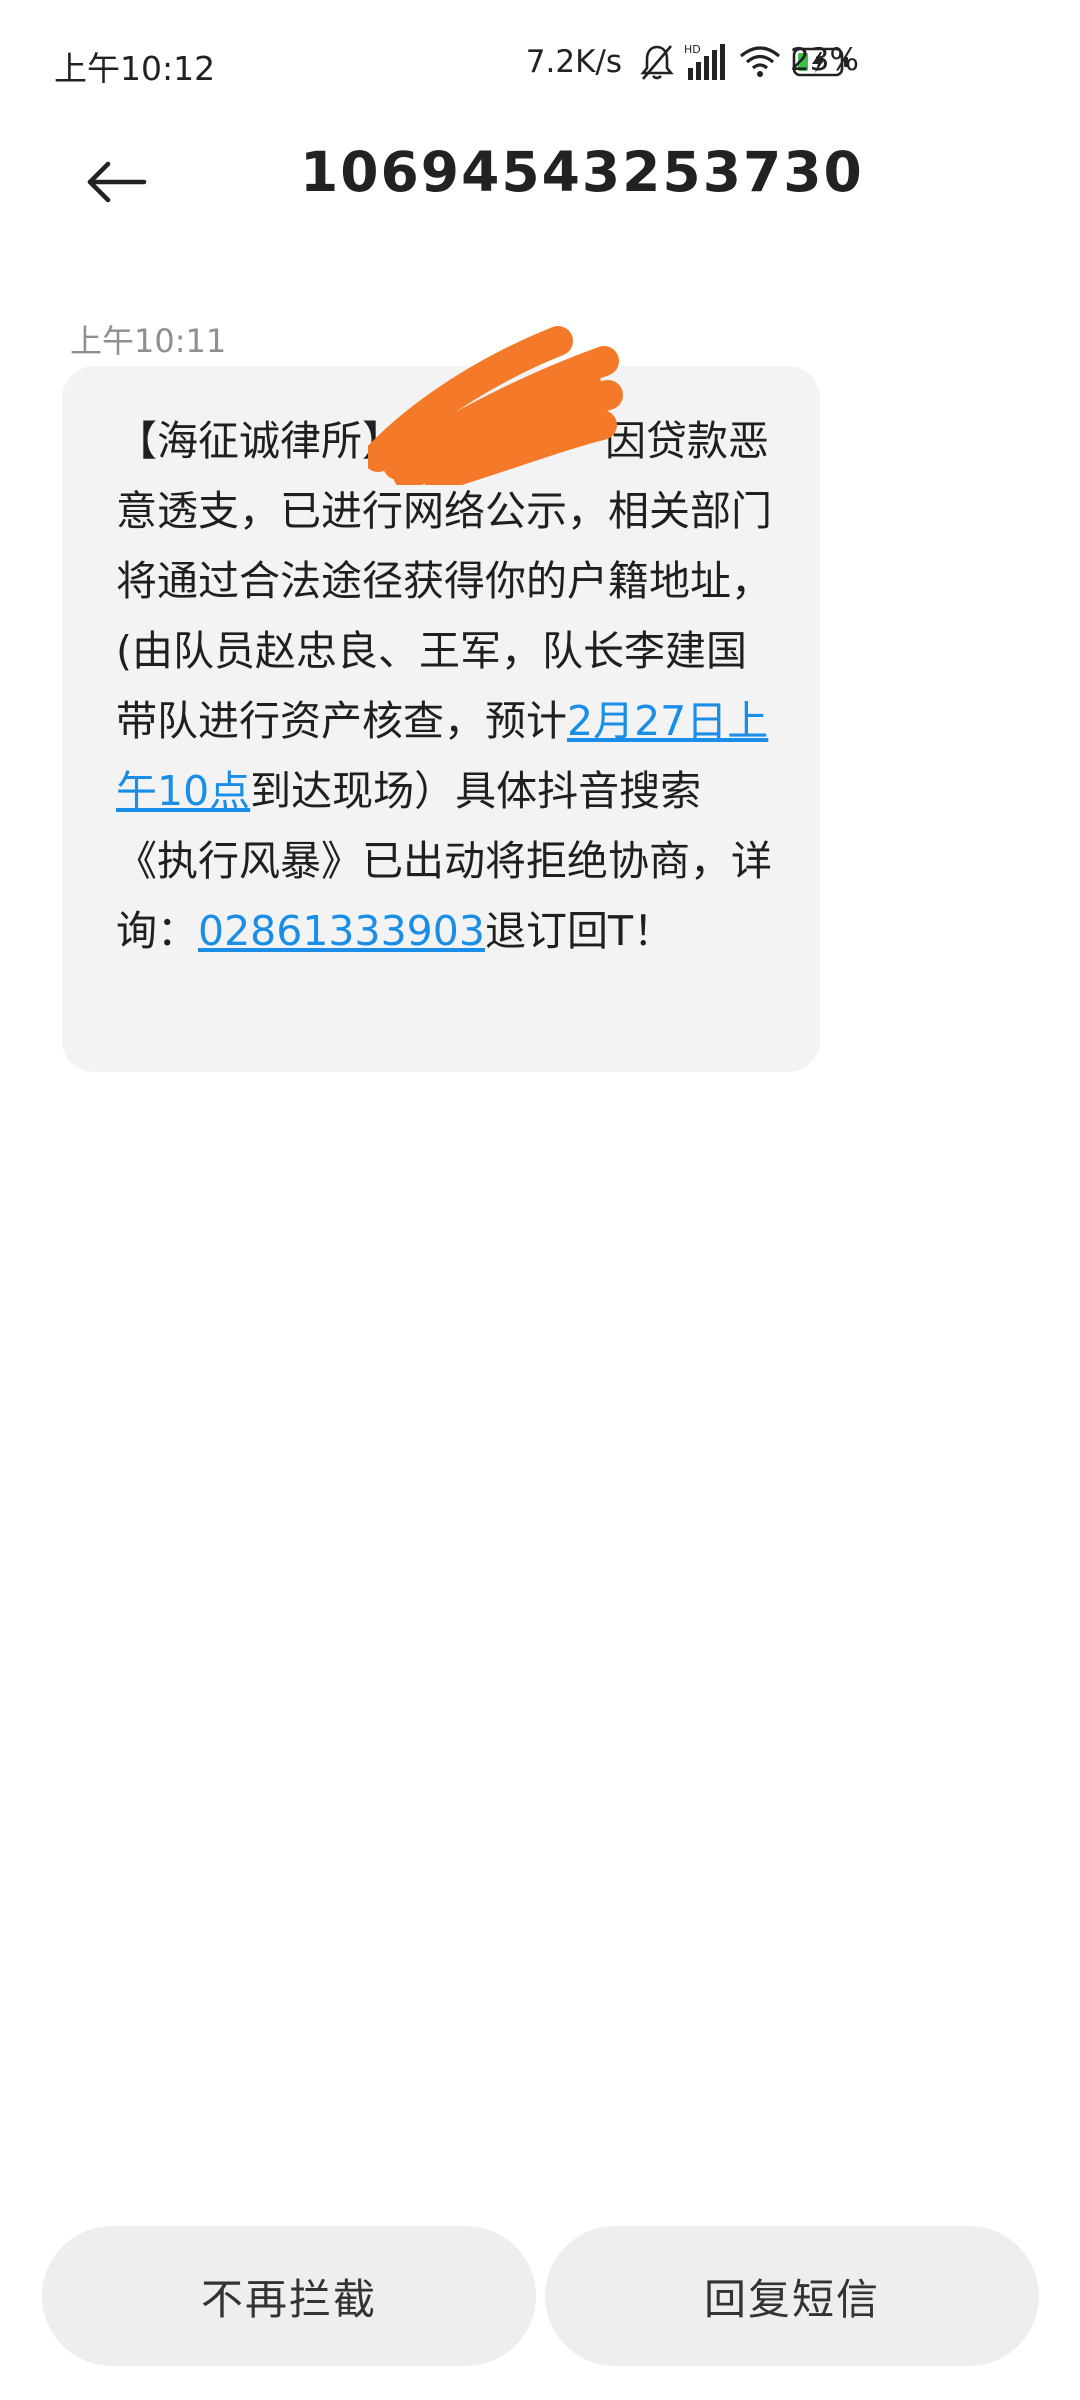  What do you see at coordinates (657, 62) in the screenshot?
I see `bell-off-icon` at bounding box center [657, 62].